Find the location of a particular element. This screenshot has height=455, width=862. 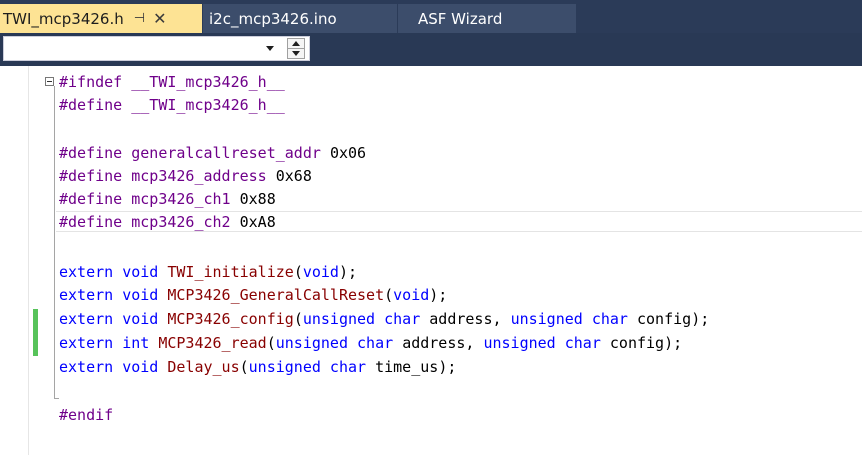

code-line-7: #define mcp3426_ch2 0xA8 is located at coordinates (167, 222).